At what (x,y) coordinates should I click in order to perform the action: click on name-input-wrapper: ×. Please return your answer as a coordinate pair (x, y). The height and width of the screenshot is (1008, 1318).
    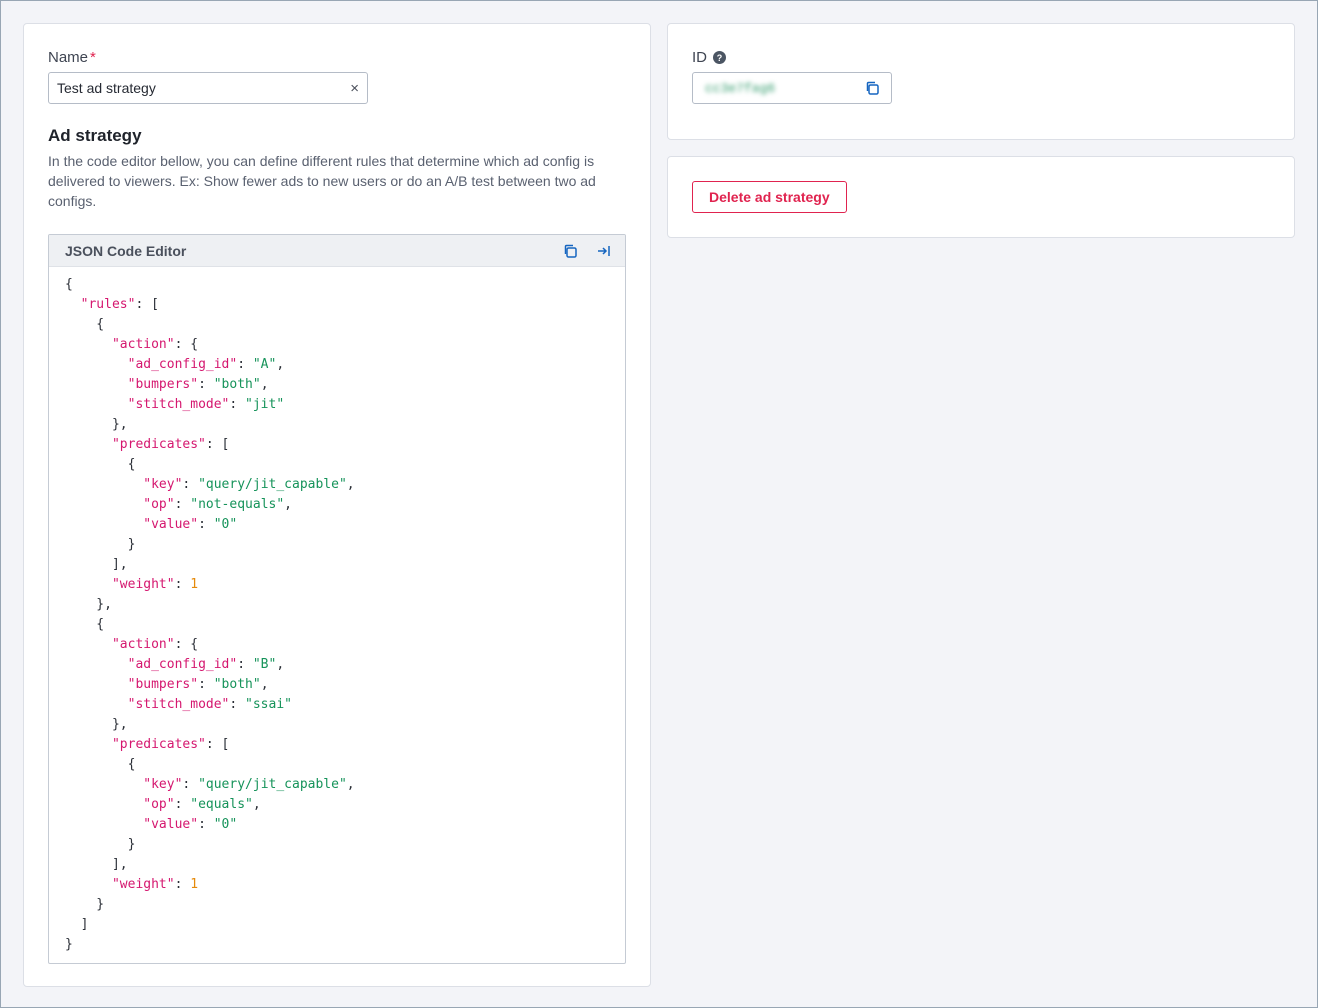
    Looking at the image, I should click on (208, 88).